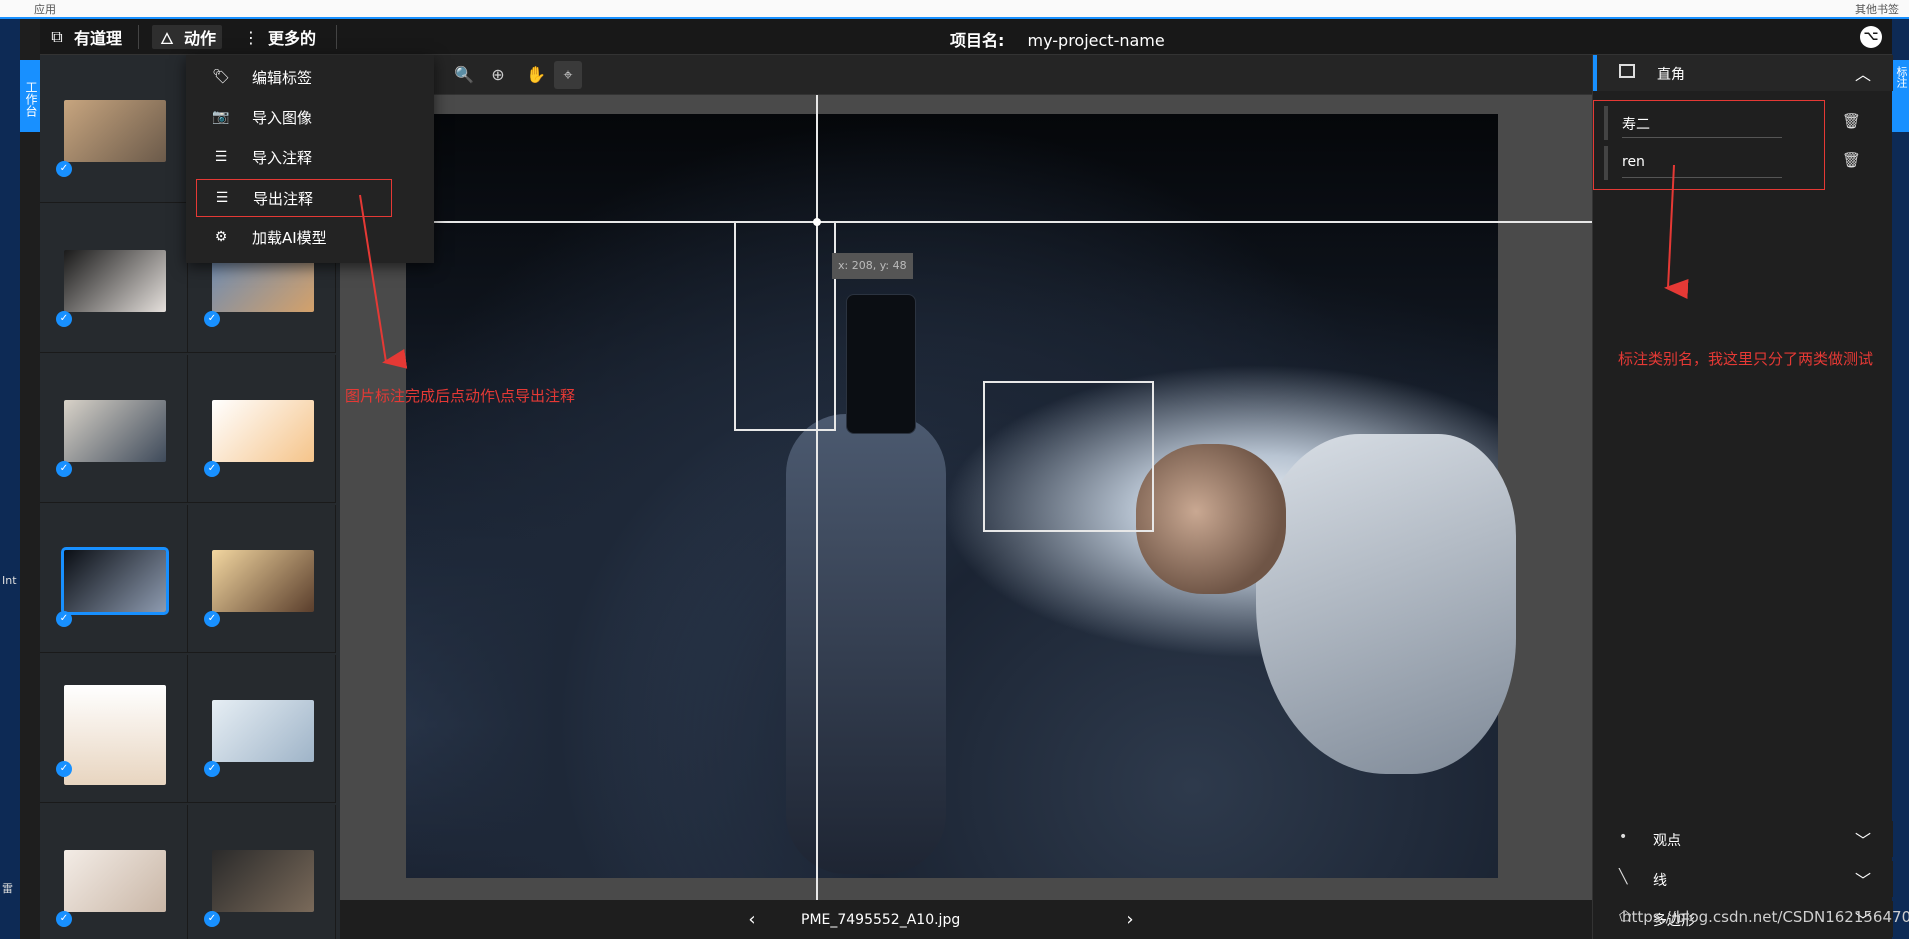  What do you see at coordinates (200, 38) in the screenshot?
I see `action-label: 动作` at bounding box center [200, 38].